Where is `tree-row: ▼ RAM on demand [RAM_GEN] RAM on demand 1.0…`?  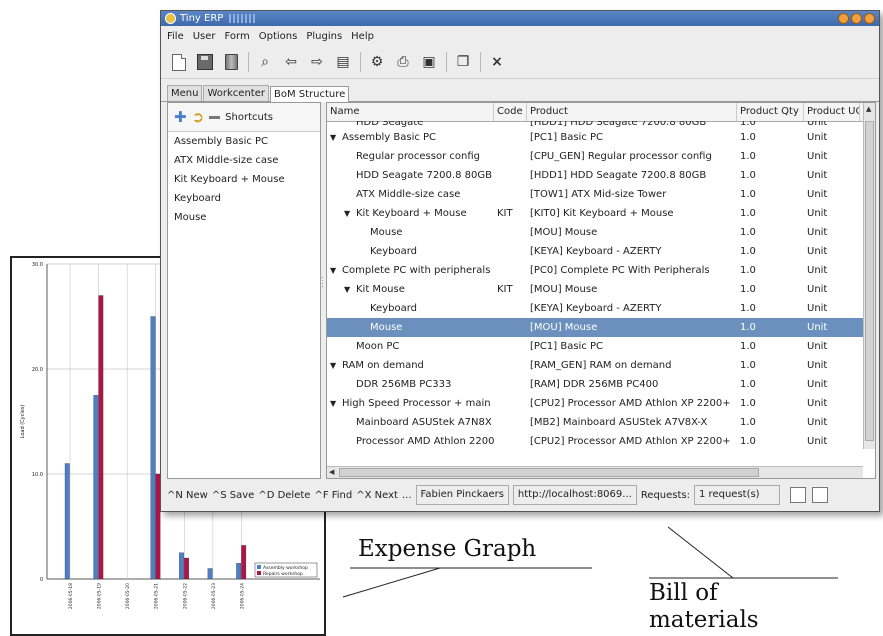
tree-row: ▼ RAM on demand [RAM_GEN] RAM on demand 1.0… is located at coordinates (595, 365).